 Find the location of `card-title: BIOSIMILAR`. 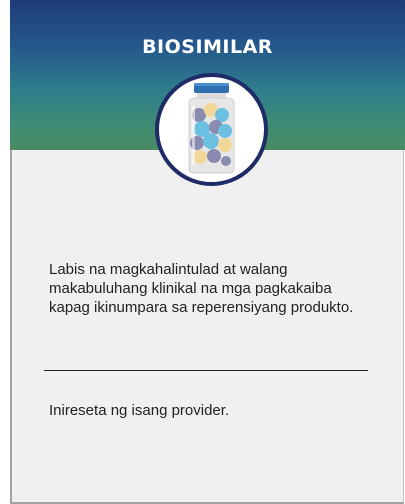

card-title: BIOSIMILAR is located at coordinates (207, 47).